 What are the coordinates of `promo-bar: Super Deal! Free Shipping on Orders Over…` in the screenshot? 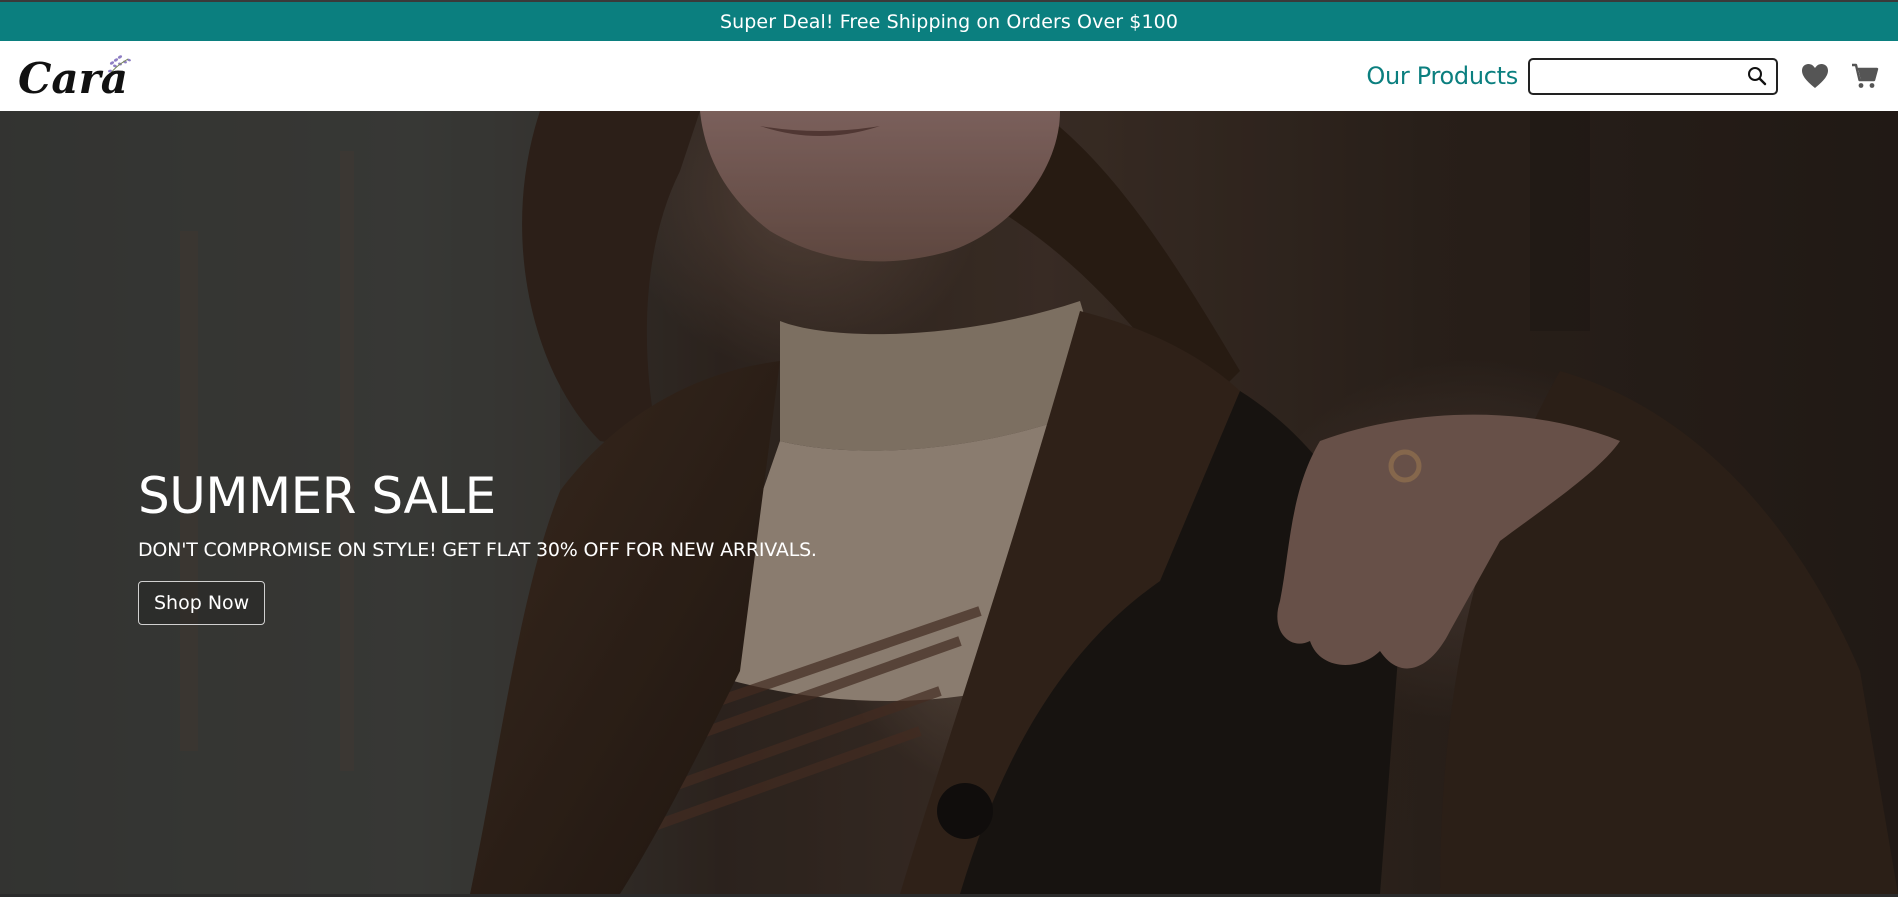 It's located at (949, 20).